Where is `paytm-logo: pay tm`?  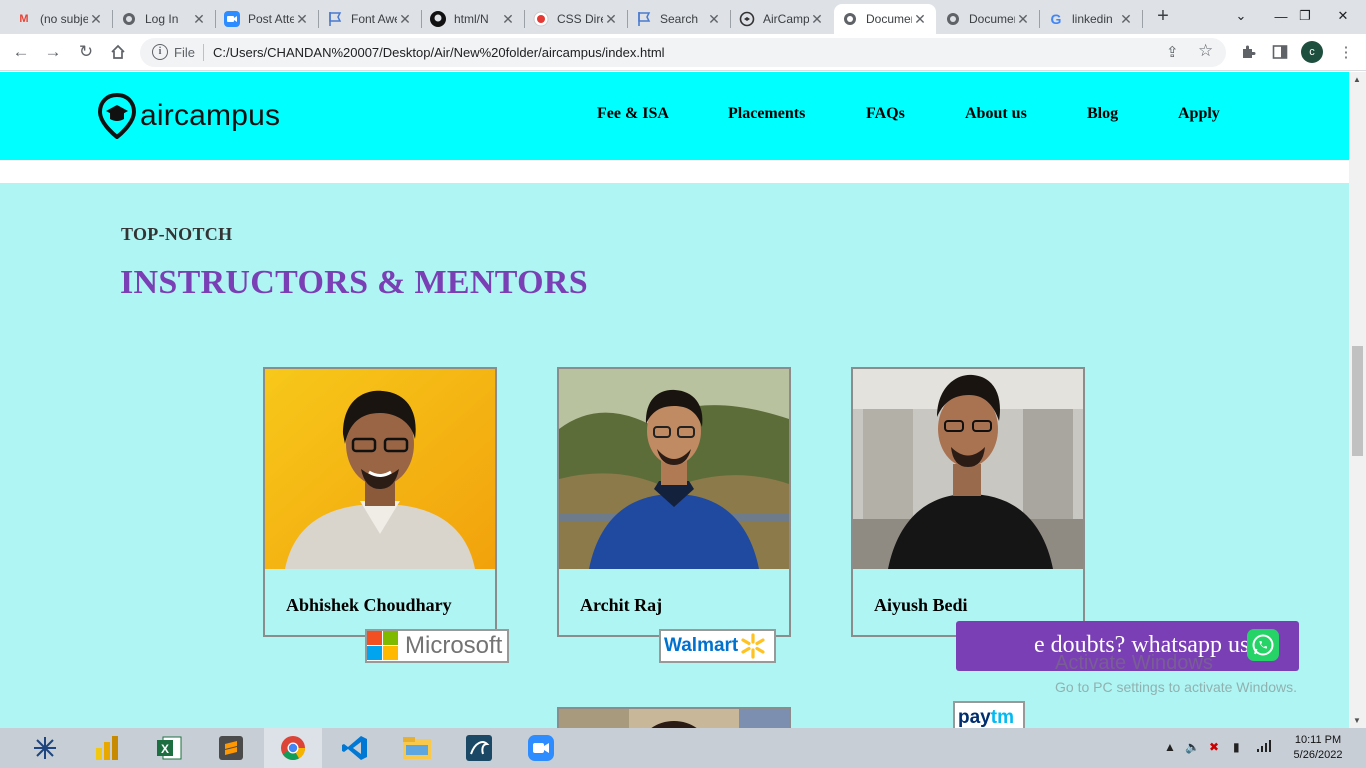 paytm-logo: pay tm is located at coordinates (989, 714).